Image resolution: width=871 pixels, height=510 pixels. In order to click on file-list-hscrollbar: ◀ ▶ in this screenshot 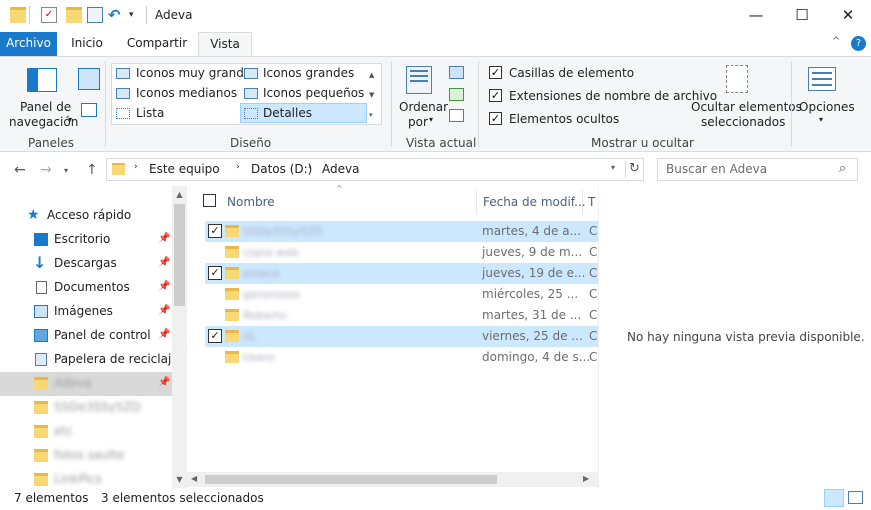, I will do `click(392, 479)`.